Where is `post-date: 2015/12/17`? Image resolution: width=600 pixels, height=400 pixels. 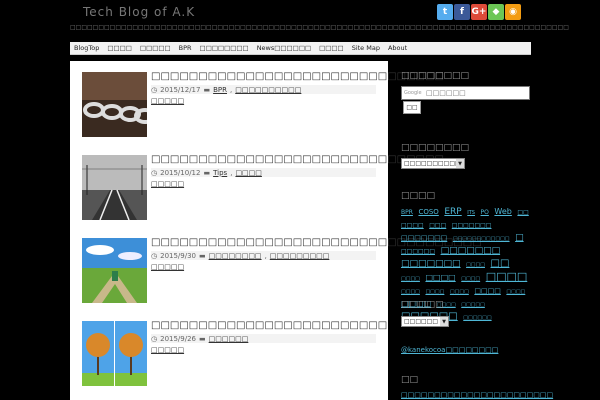
post-date: 2015/12/17 is located at coordinates (180, 89).